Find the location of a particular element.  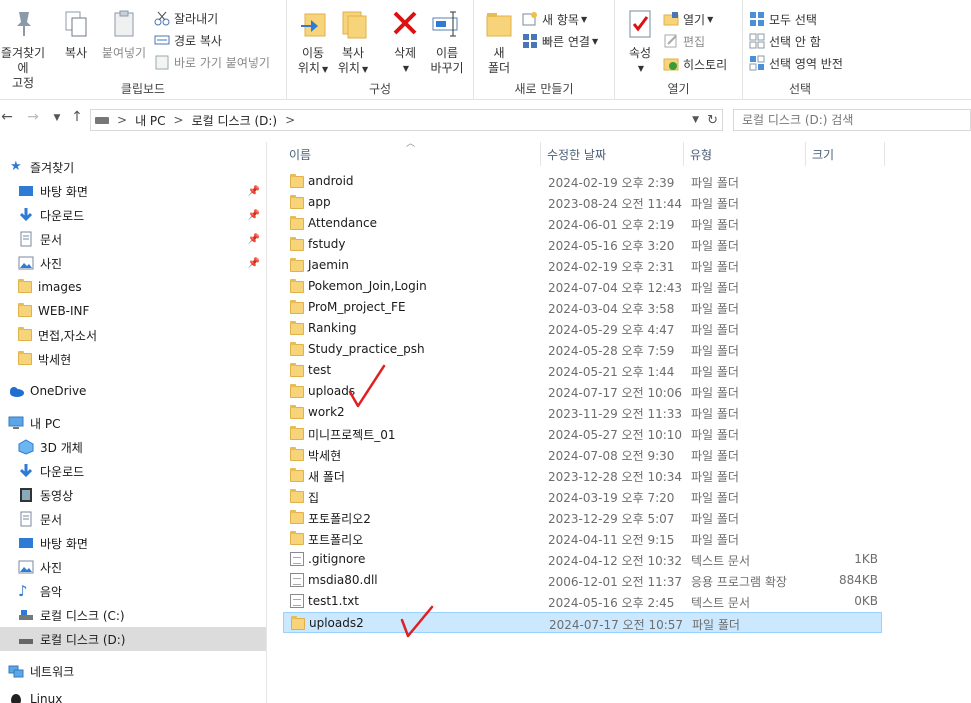

file-row: fstudy 2024-05-16 오후 3:20 파일 폴더 is located at coordinates (582, 244).